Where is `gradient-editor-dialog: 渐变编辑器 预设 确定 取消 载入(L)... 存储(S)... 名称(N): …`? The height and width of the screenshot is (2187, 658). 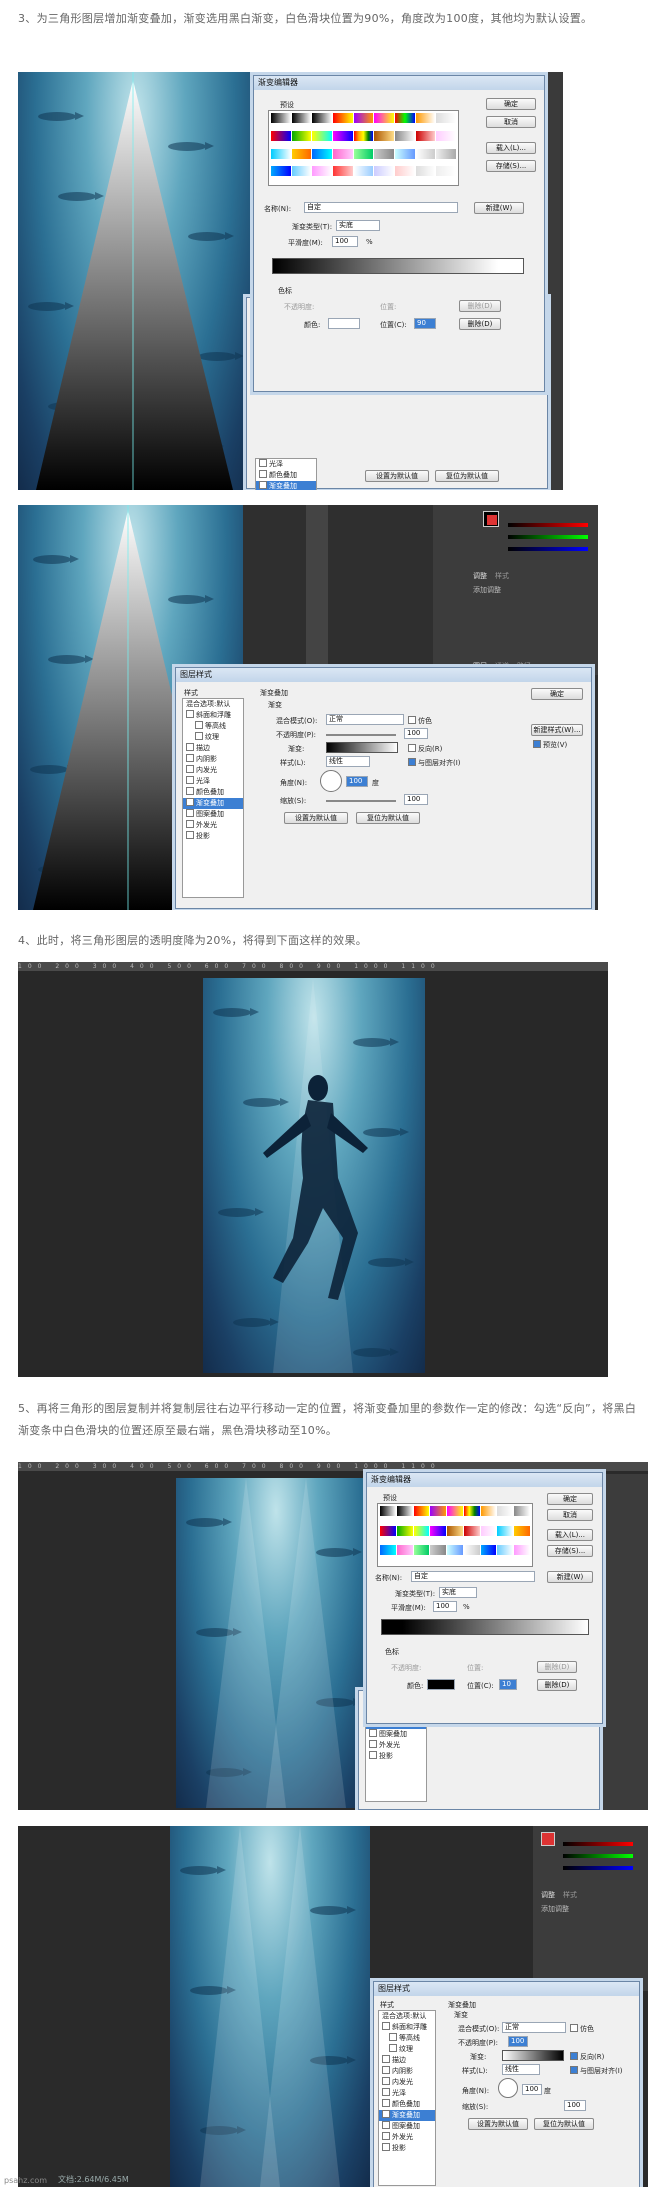 gradient-editor-dialog: 渐变编辑器 预设 确定 取消 载入(L)... 存储(S)... 名称(N): … is located at coordinates (399, 233).